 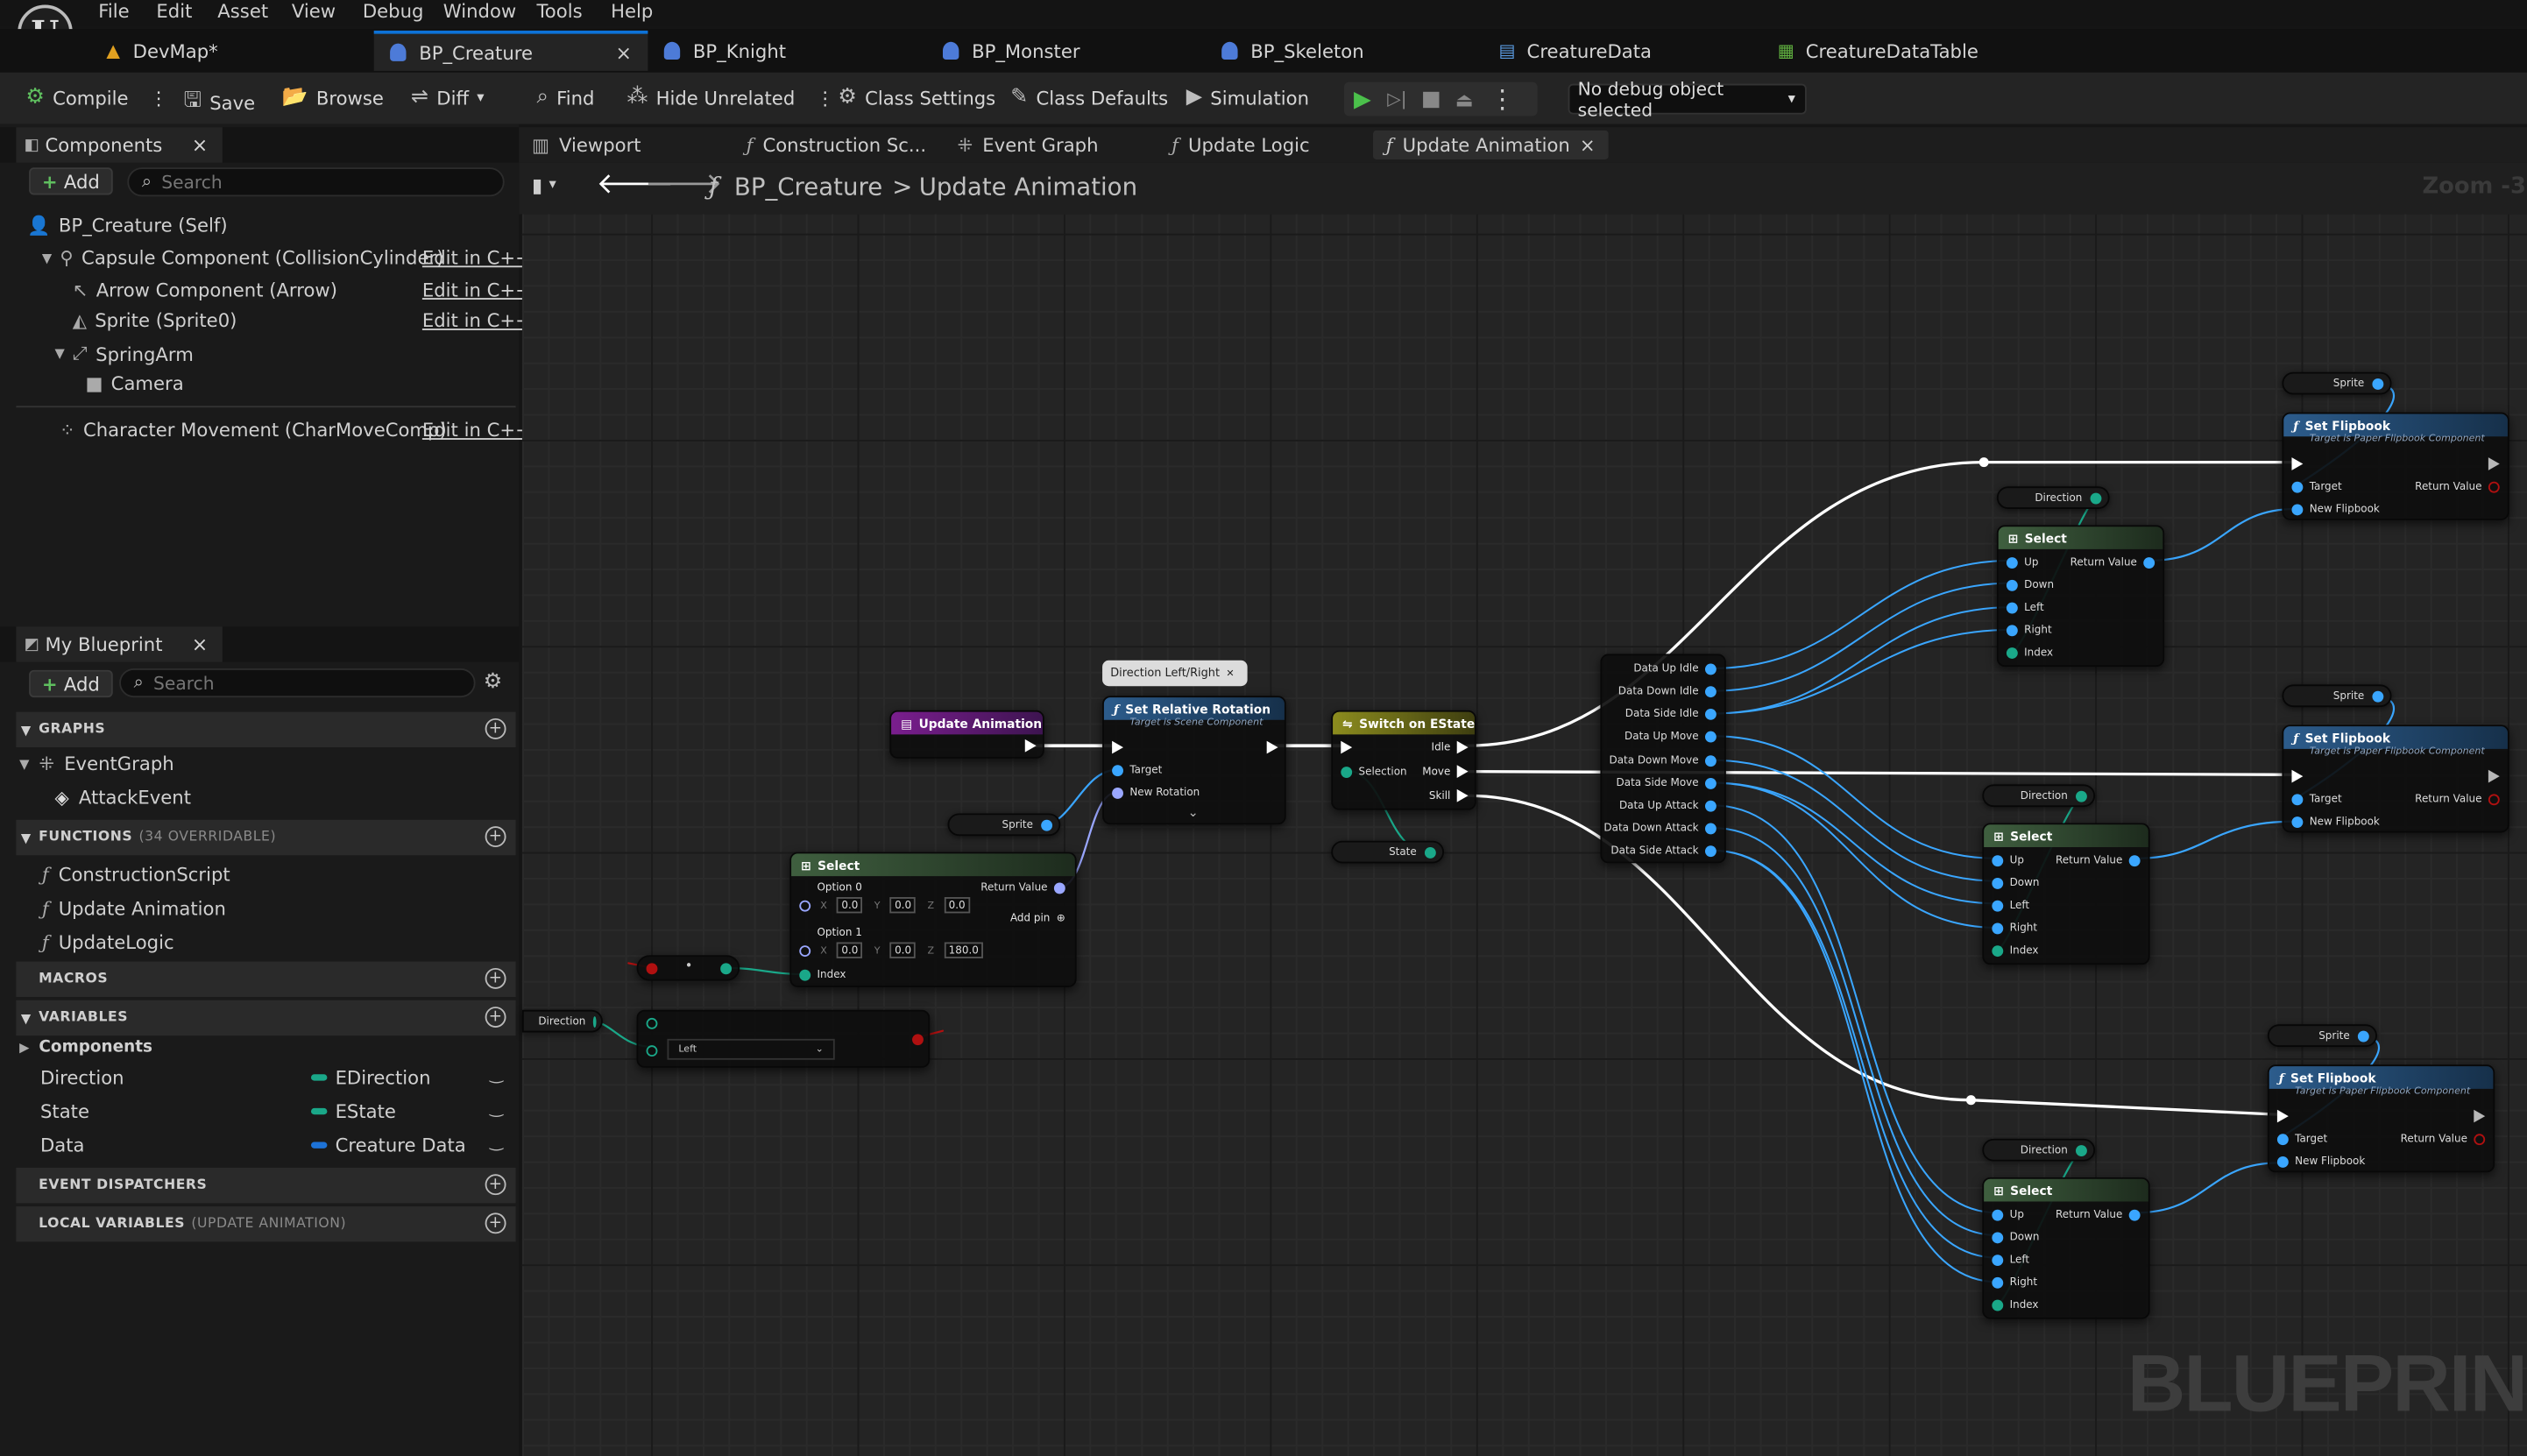 What do you see at coordinates (1175, 673) in the screenshot?
I see `comment-bubble: Direction Left/Right ✕` at bounding box center [1175, 673].